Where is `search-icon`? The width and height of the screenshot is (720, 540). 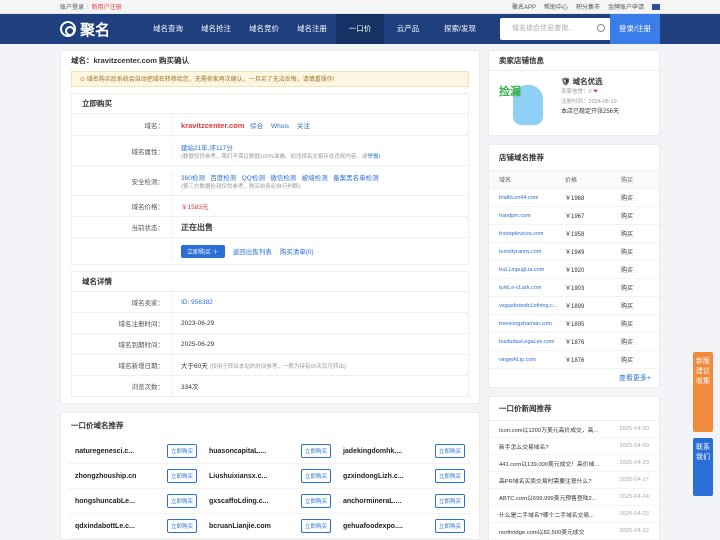
search-icon is located at coordinates (601, 28).